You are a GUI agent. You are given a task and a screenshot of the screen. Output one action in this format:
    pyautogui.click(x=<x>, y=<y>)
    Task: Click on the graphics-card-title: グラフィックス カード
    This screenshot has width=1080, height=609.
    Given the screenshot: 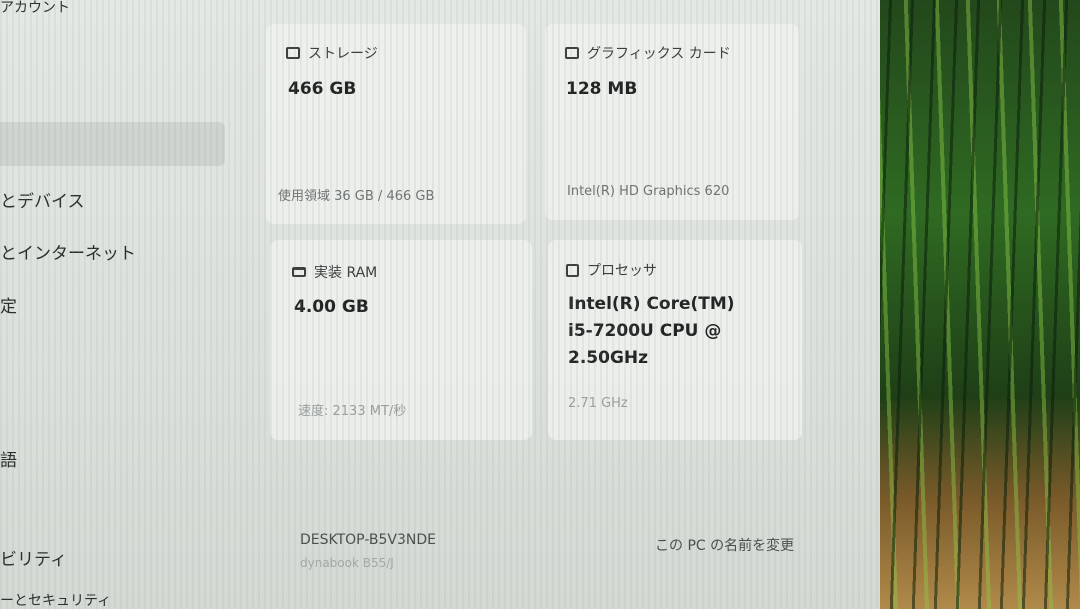 What is the action you would take?
    pyautogui.click(x=648, y=53)
    